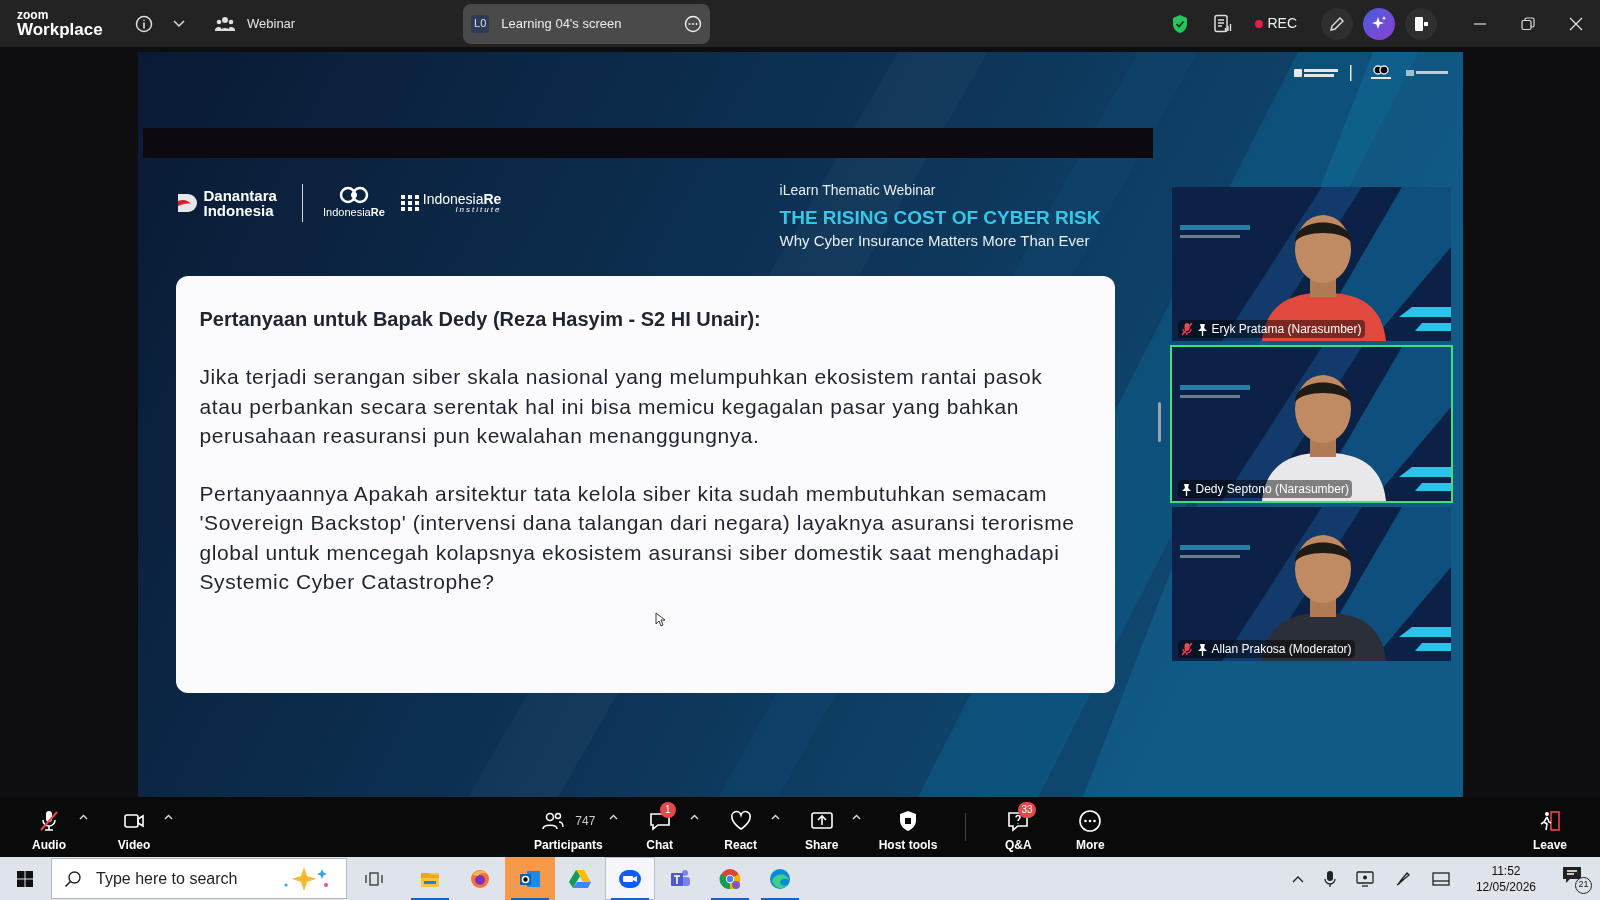 Image resolution: width=1600 pixels, height=900 pixels. What do you see at coordinates (1018, 827) in the screenshot?
I see `toolbar-button: 33 Q&A` at bounding box center [1018, 827].